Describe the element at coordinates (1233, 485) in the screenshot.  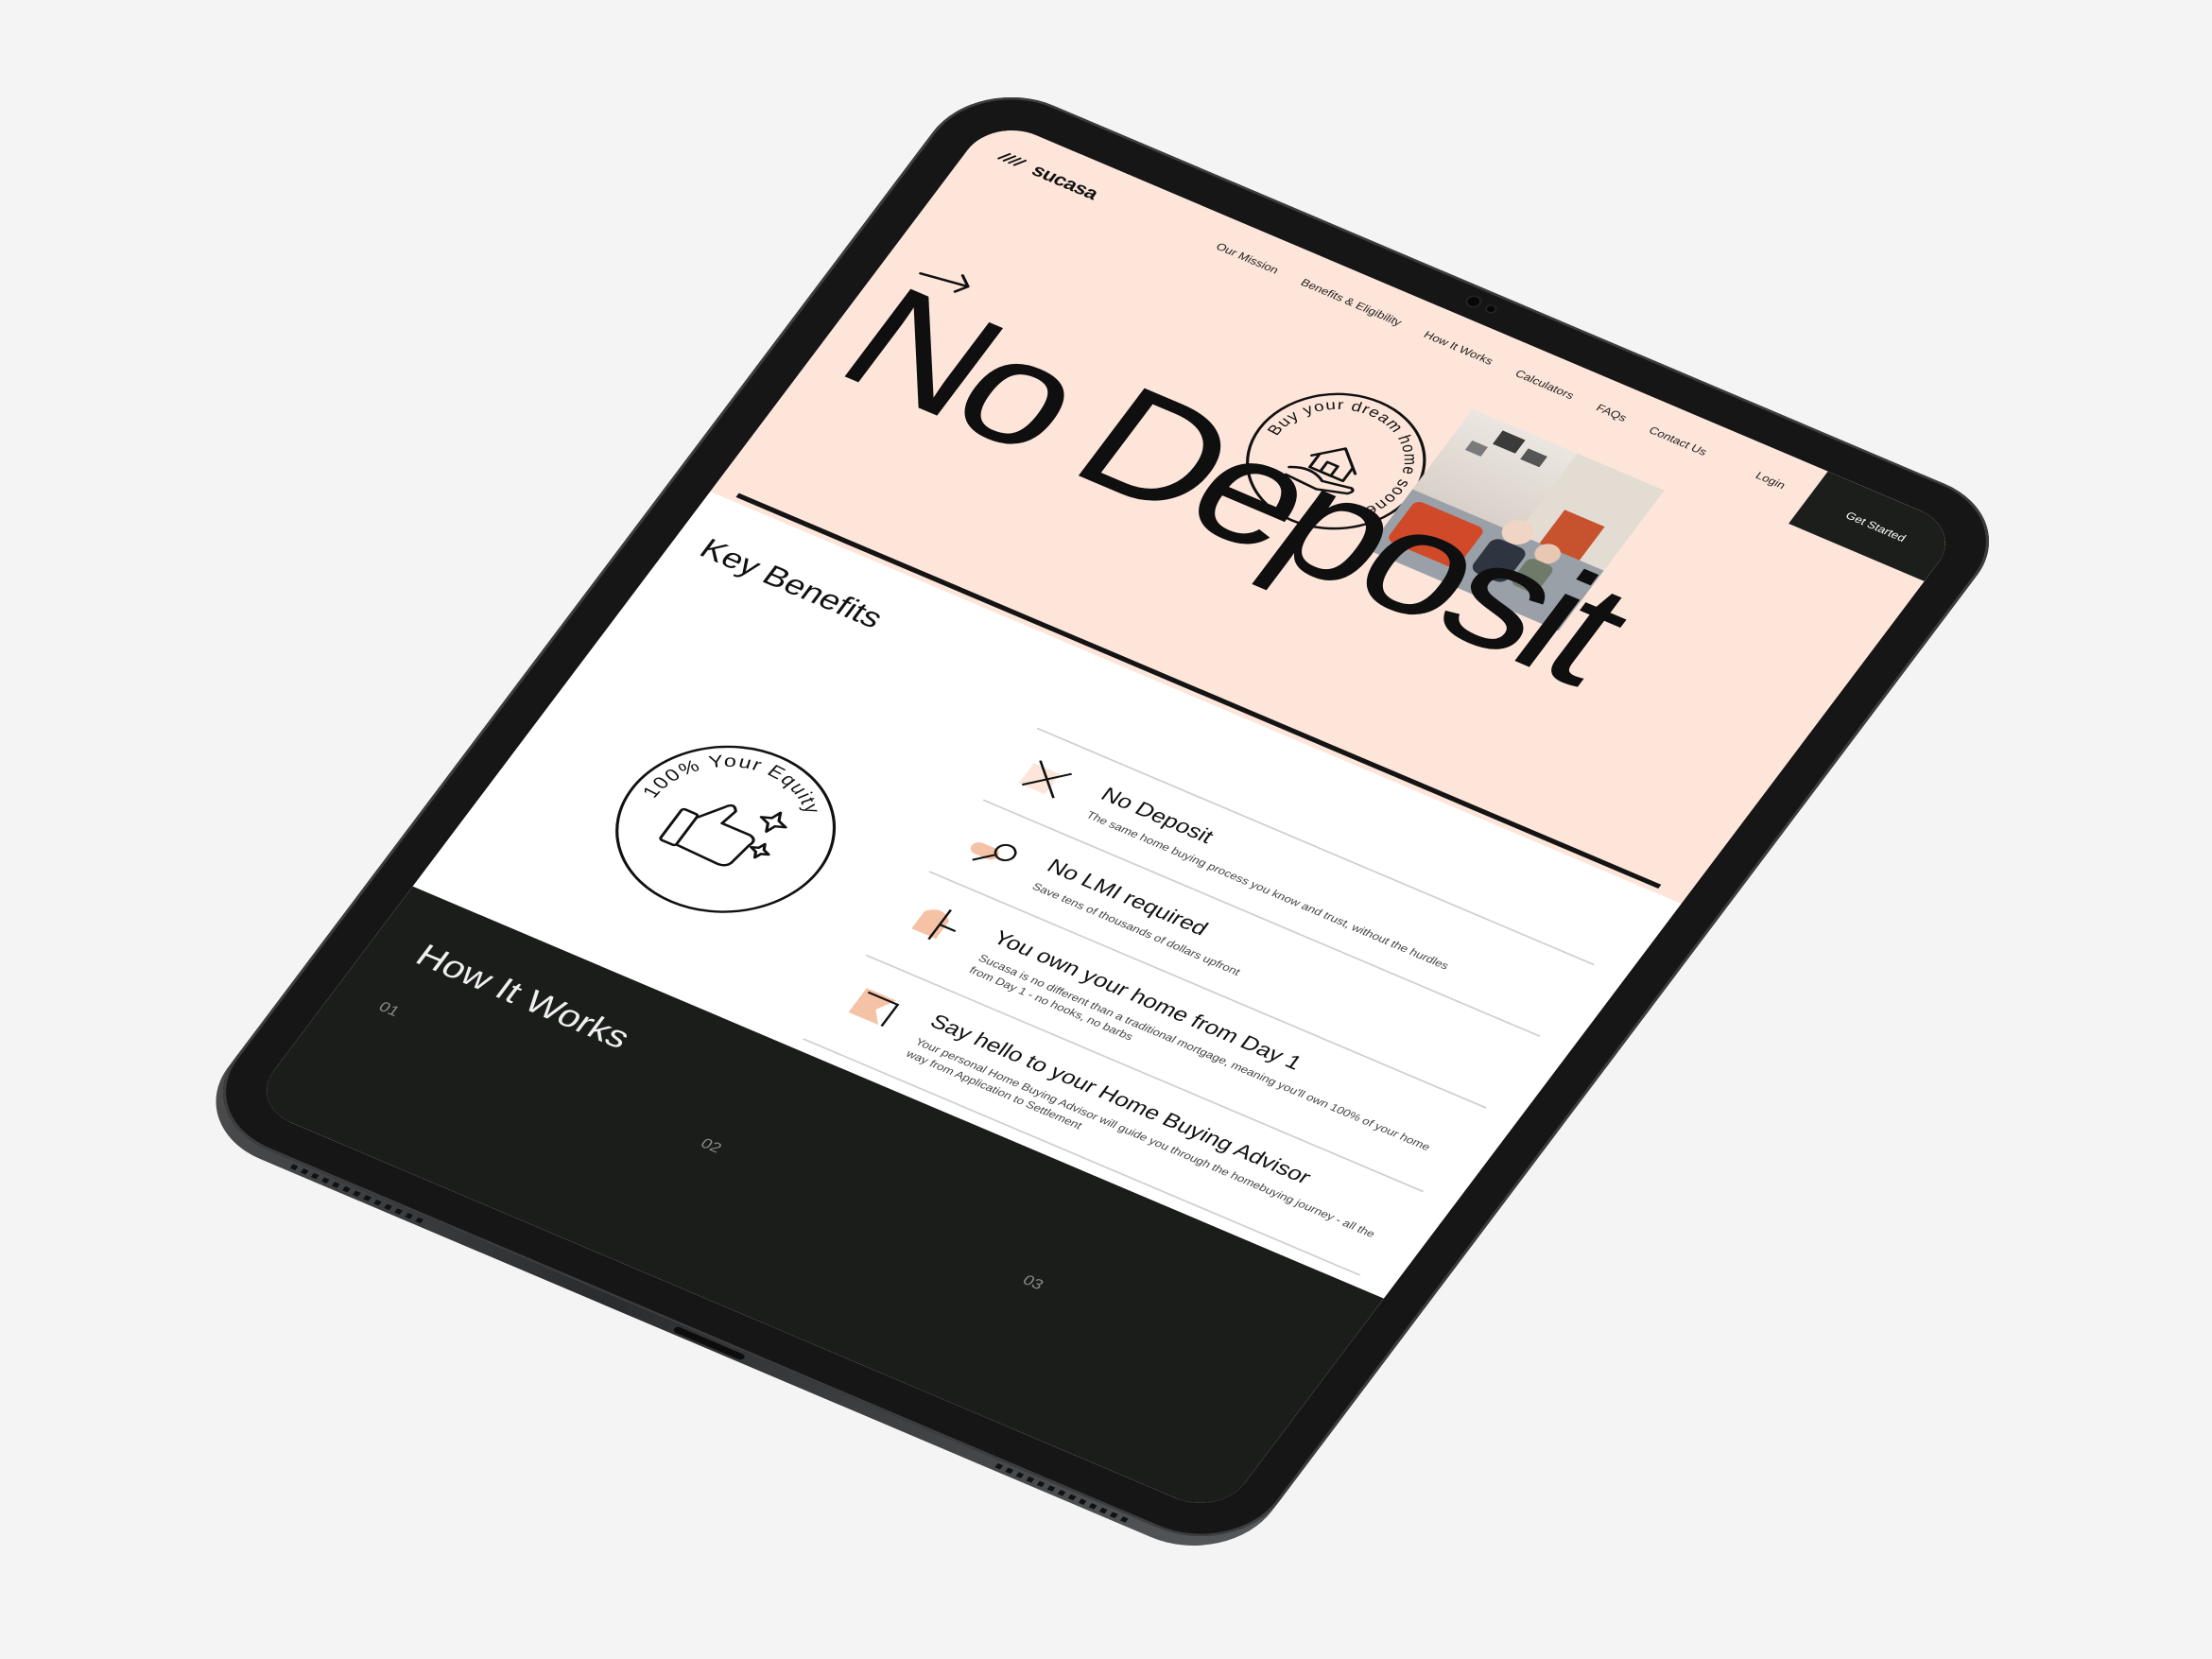
I see `hero-title: No Deposit` at that location.